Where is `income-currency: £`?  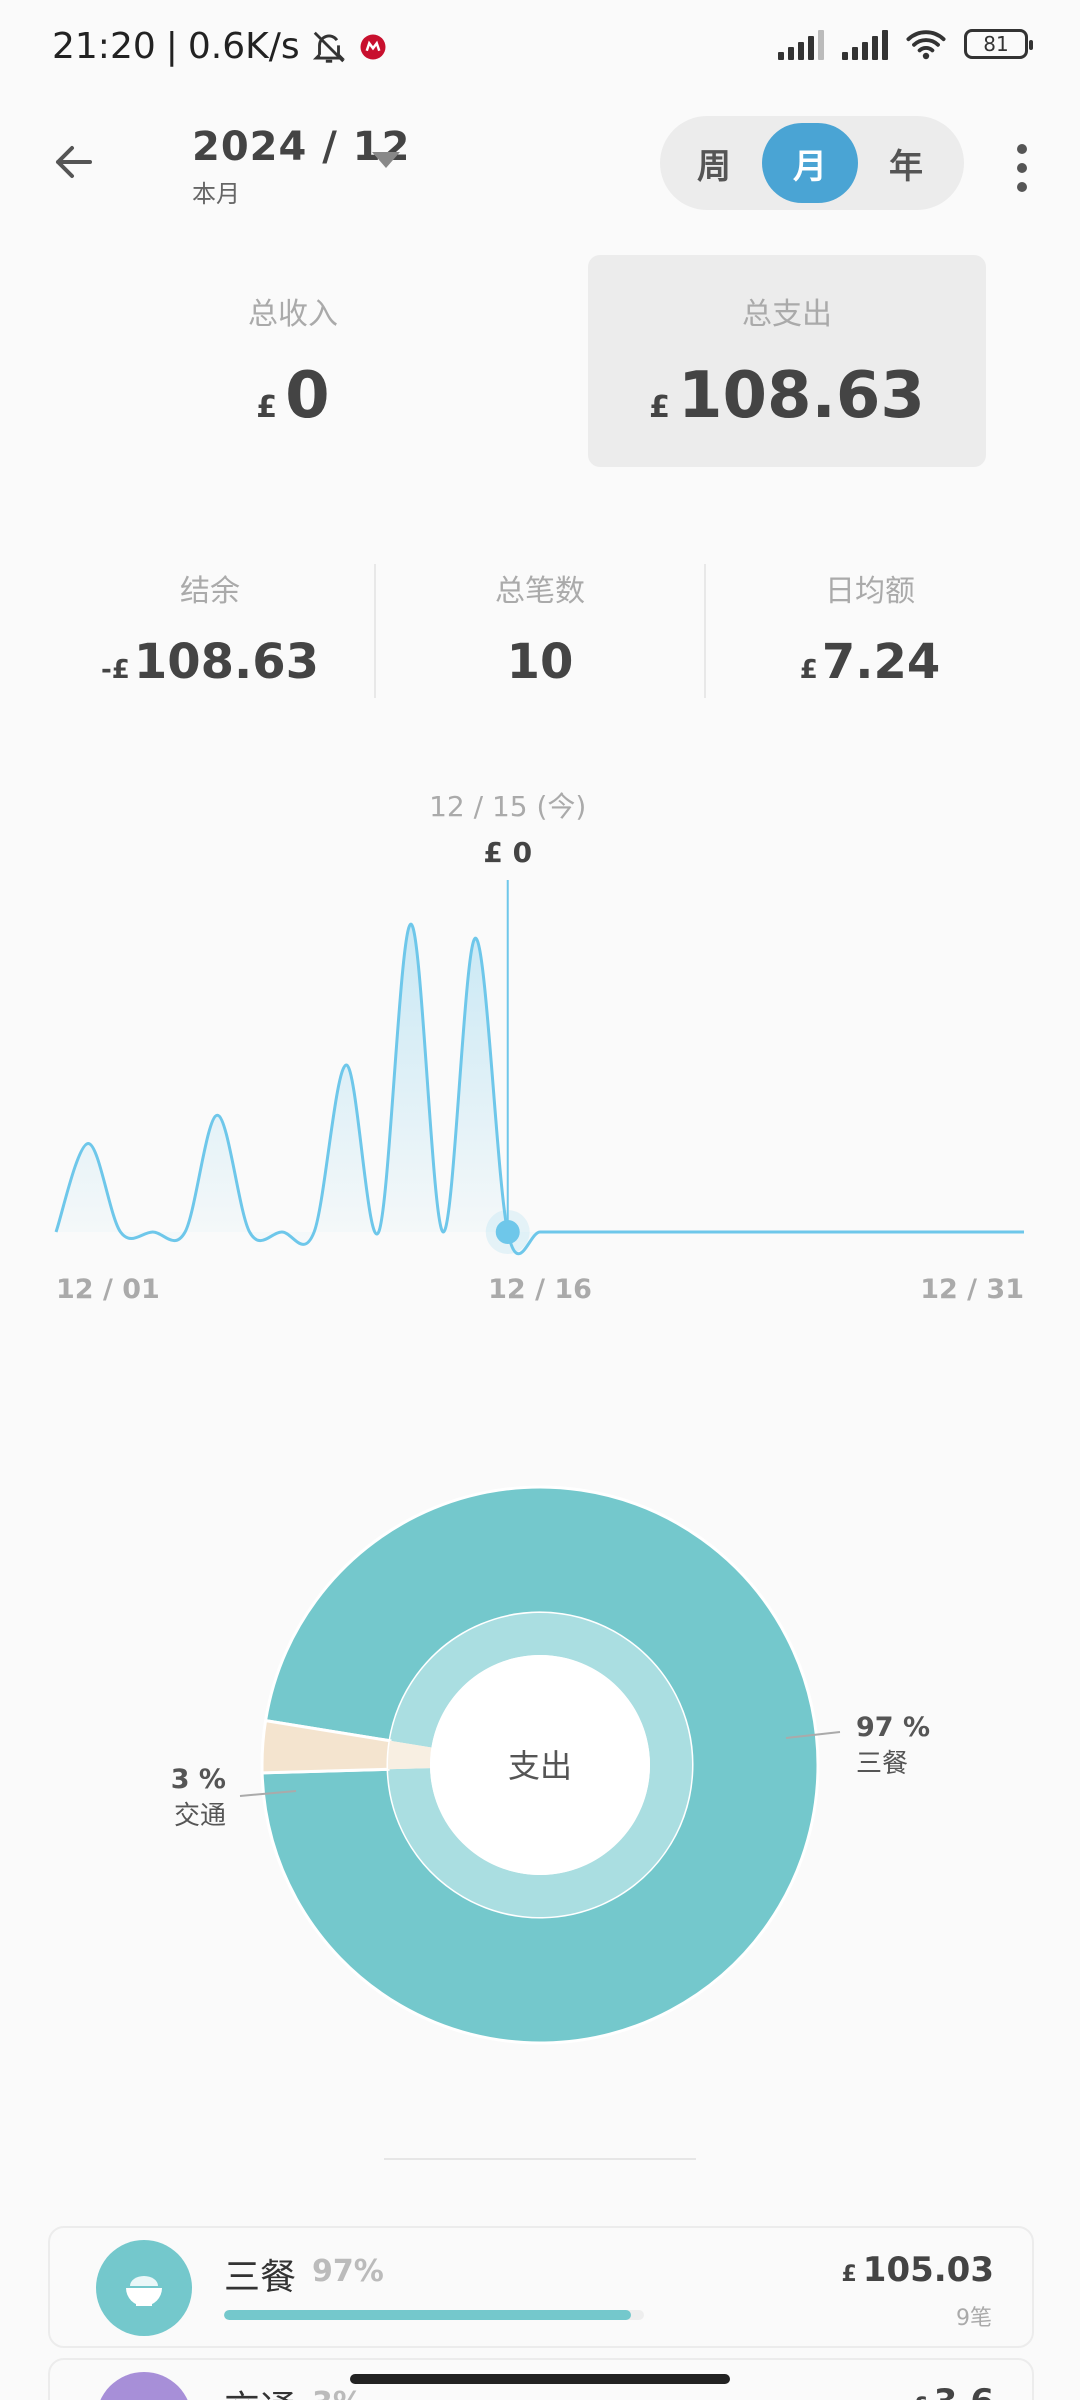 income-currency: £ is located at coordinates (267, 407).